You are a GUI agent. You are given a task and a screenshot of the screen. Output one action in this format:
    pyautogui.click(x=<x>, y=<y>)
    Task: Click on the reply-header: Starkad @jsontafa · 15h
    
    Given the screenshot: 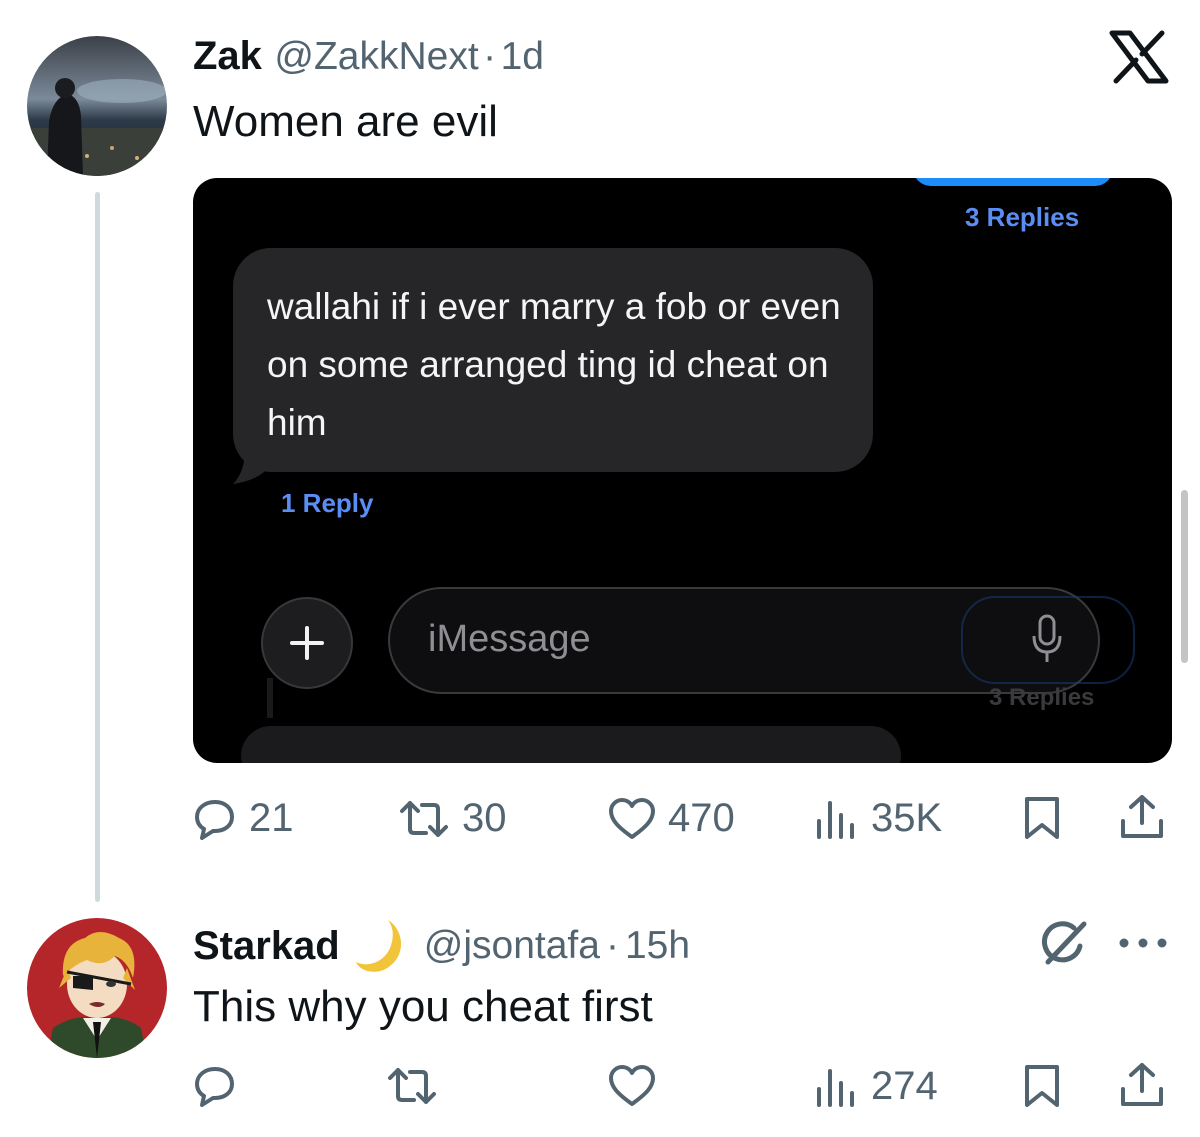 What is the action you would take?
    pyautogui.click(x=441, y=946)
    